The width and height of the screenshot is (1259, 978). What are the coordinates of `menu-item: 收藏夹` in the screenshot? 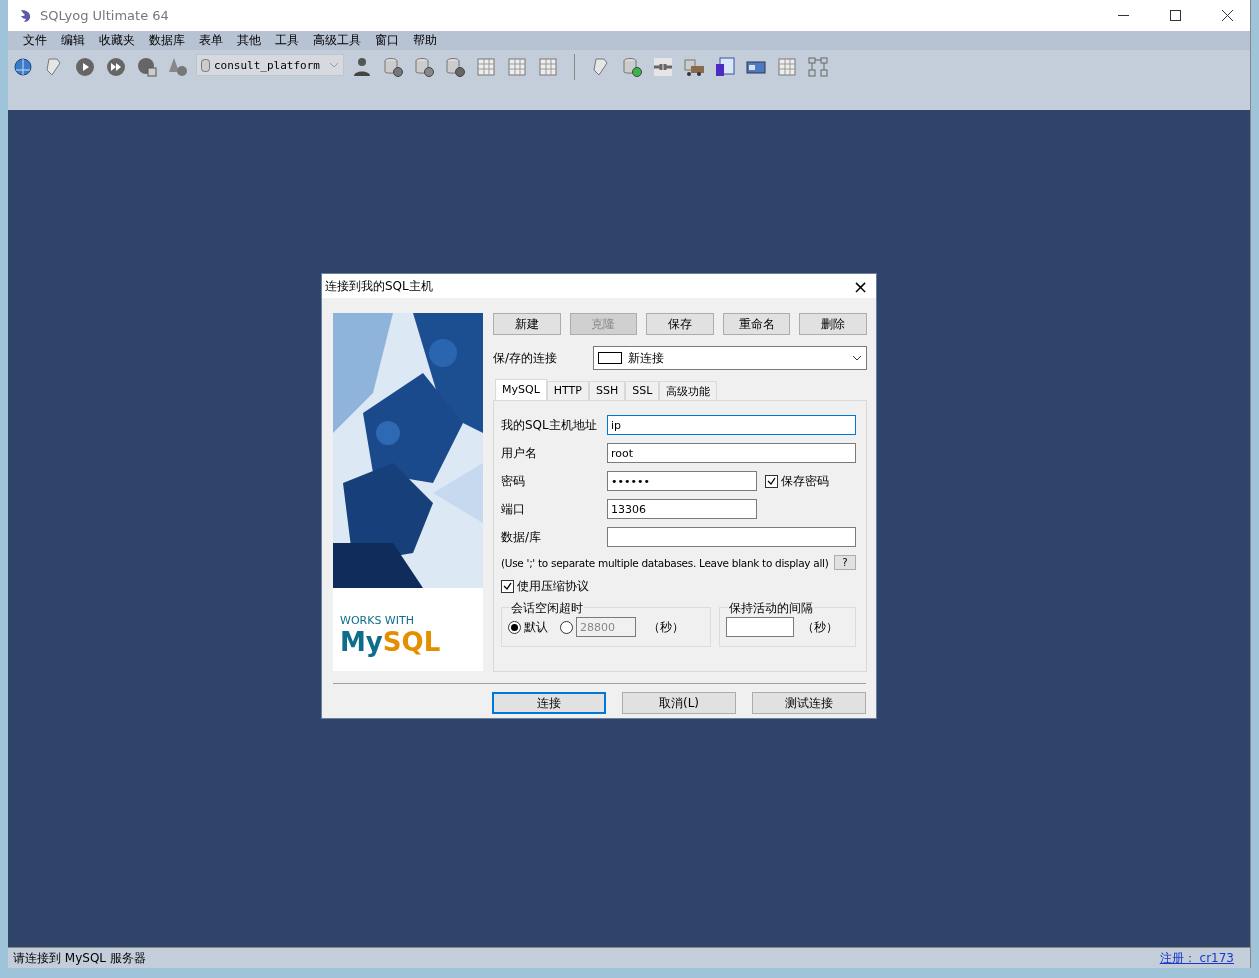 It's located at (117, 40).